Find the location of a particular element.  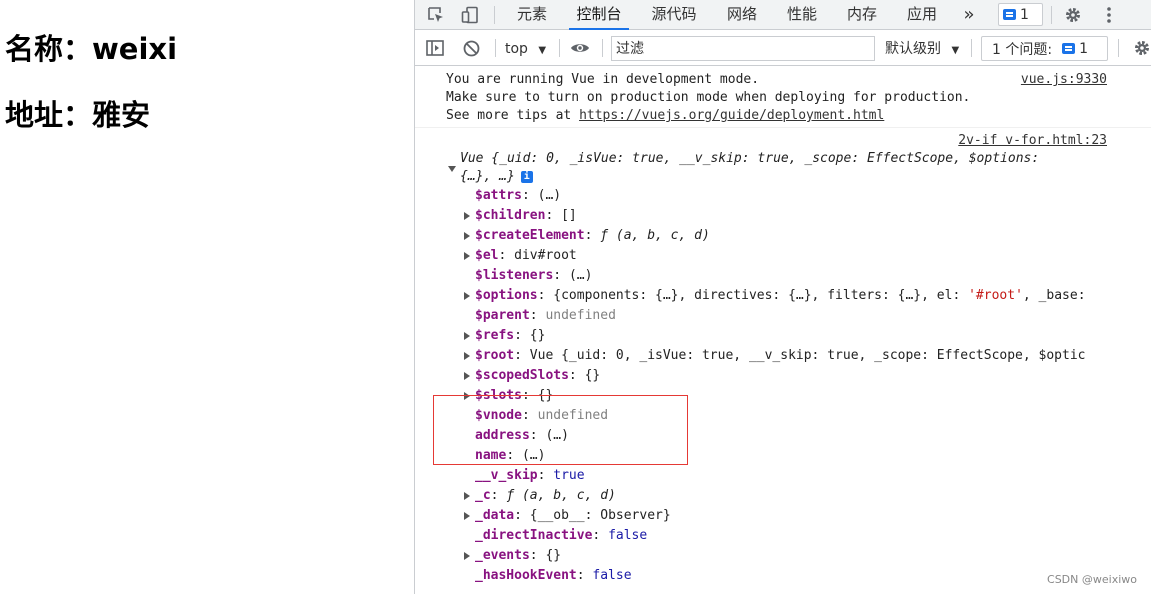

property-row: _data: {__ob__: Observer} is located at coordinates (573, 516).